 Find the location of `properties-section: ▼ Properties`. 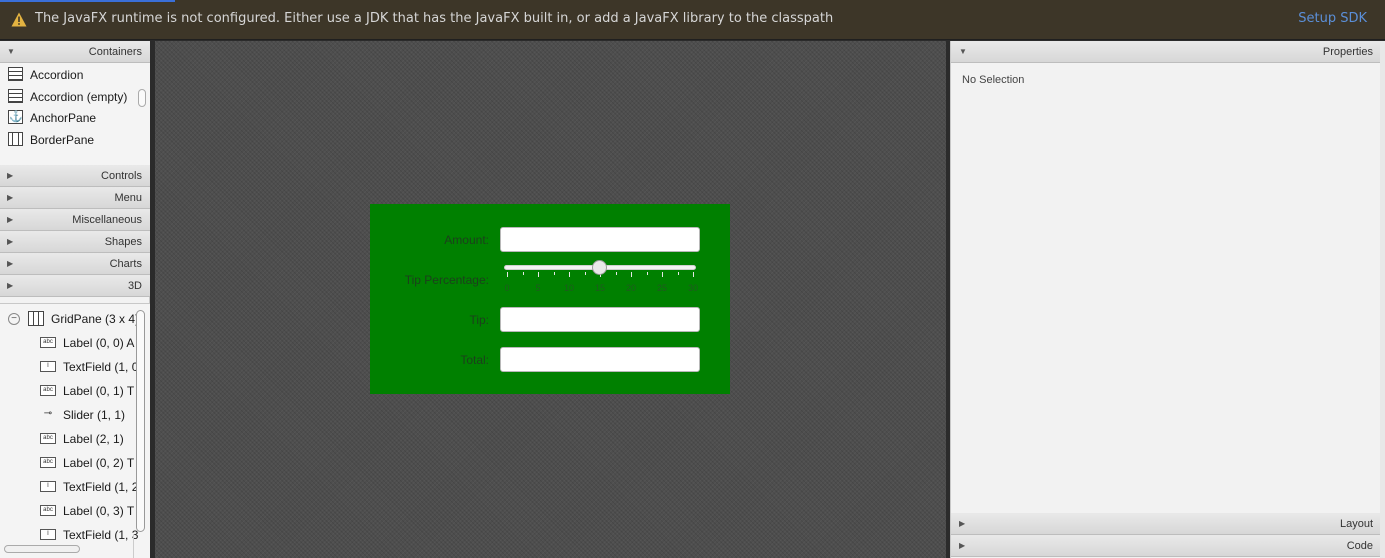

properties-section: ▼ Properties is located at coordinates (1166, 52).